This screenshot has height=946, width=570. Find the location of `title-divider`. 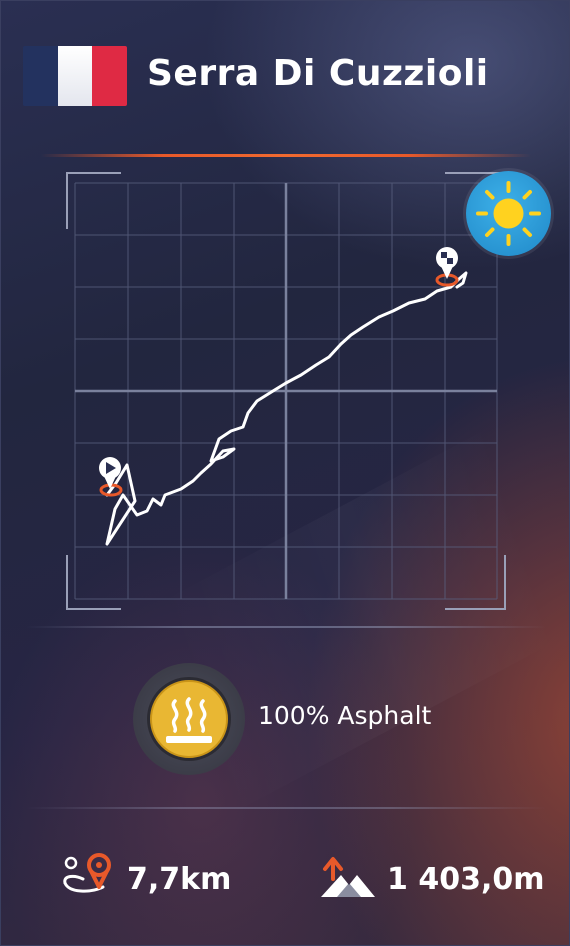

title-divider is located at coordinates (286, 155).